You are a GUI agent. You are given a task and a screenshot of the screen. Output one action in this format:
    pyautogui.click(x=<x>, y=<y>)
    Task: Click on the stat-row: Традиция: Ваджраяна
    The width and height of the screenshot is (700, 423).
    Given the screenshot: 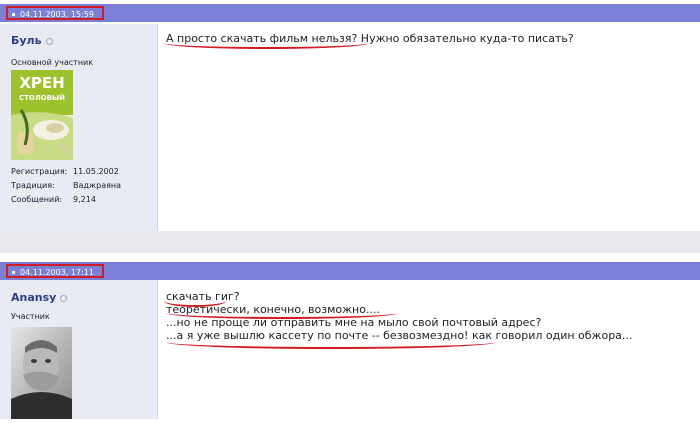 What is the action you would take?
    pyautogui.click(x=66, y=186)
    